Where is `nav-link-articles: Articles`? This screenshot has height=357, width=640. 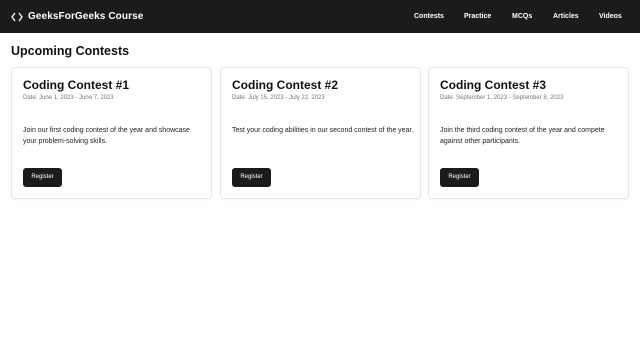
nav-link-articles: Articles is located at coordinates (566, 16).